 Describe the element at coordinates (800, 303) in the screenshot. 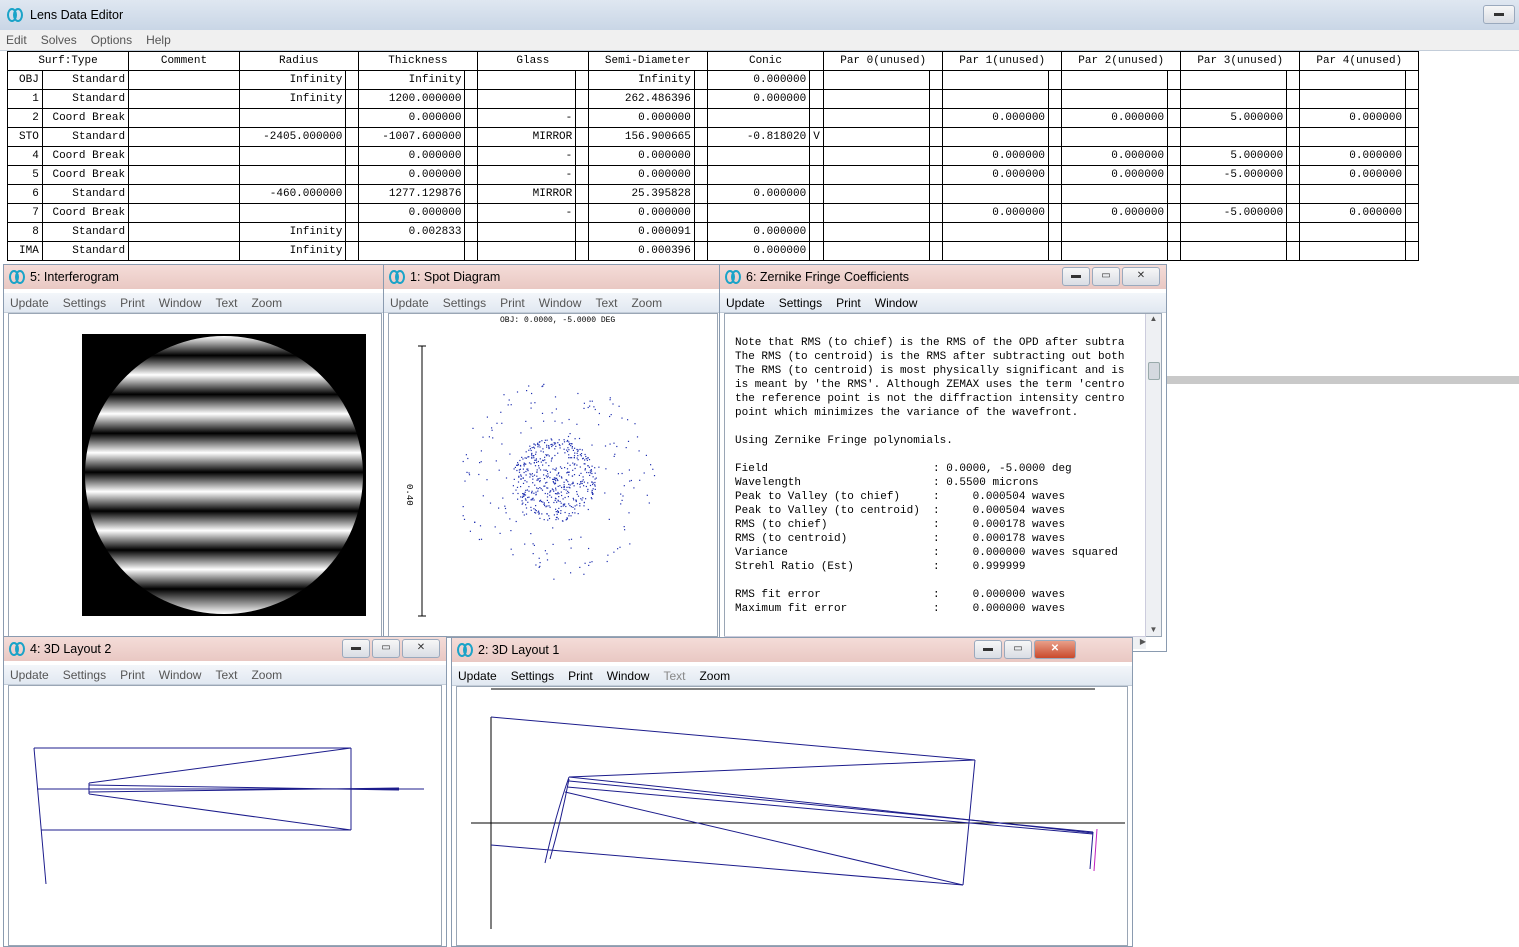

I see `menu-settings: Settings` at that location.